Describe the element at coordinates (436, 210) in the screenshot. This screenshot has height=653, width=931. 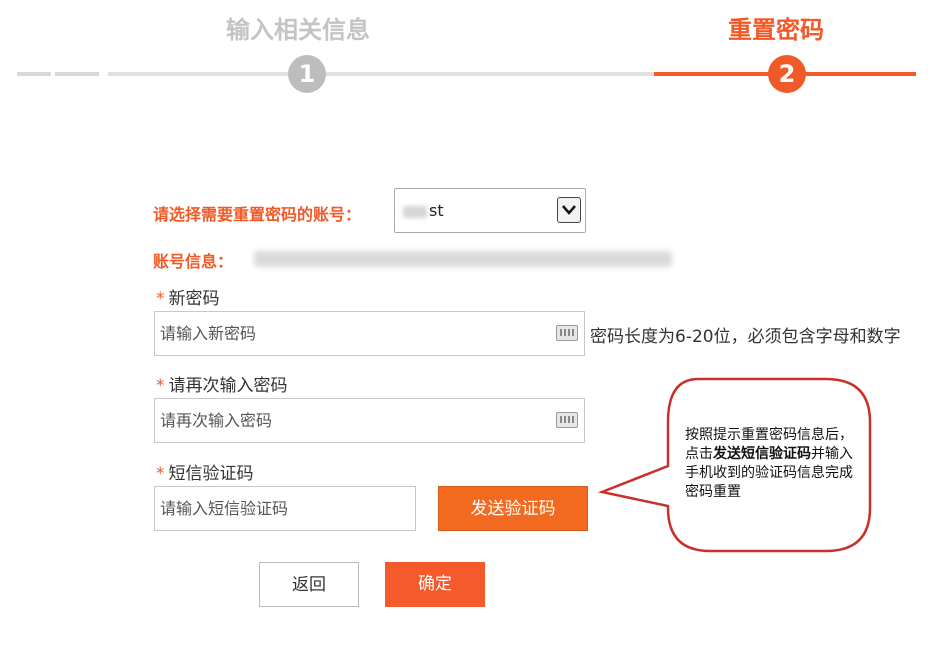
I see `account-select-text: st` at that location.